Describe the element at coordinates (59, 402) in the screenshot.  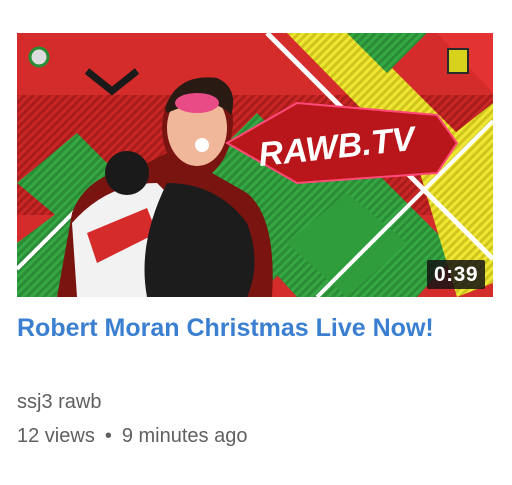
I see `channel-name: ssj3 rawb` at that location.